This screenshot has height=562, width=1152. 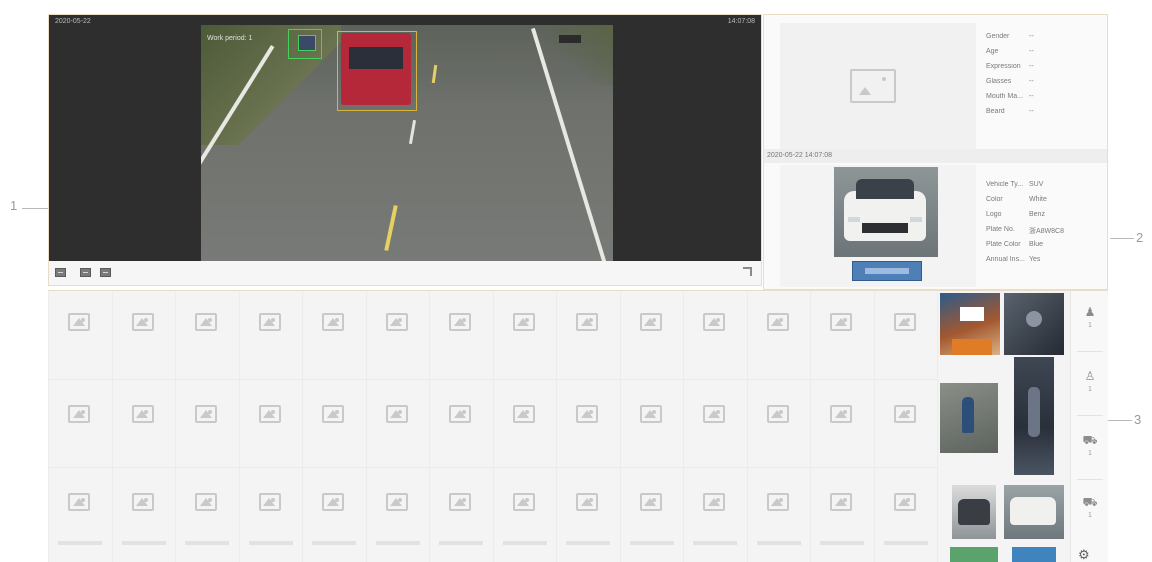 I want to click on vehicle-shape, so click(x=1033, y=511).